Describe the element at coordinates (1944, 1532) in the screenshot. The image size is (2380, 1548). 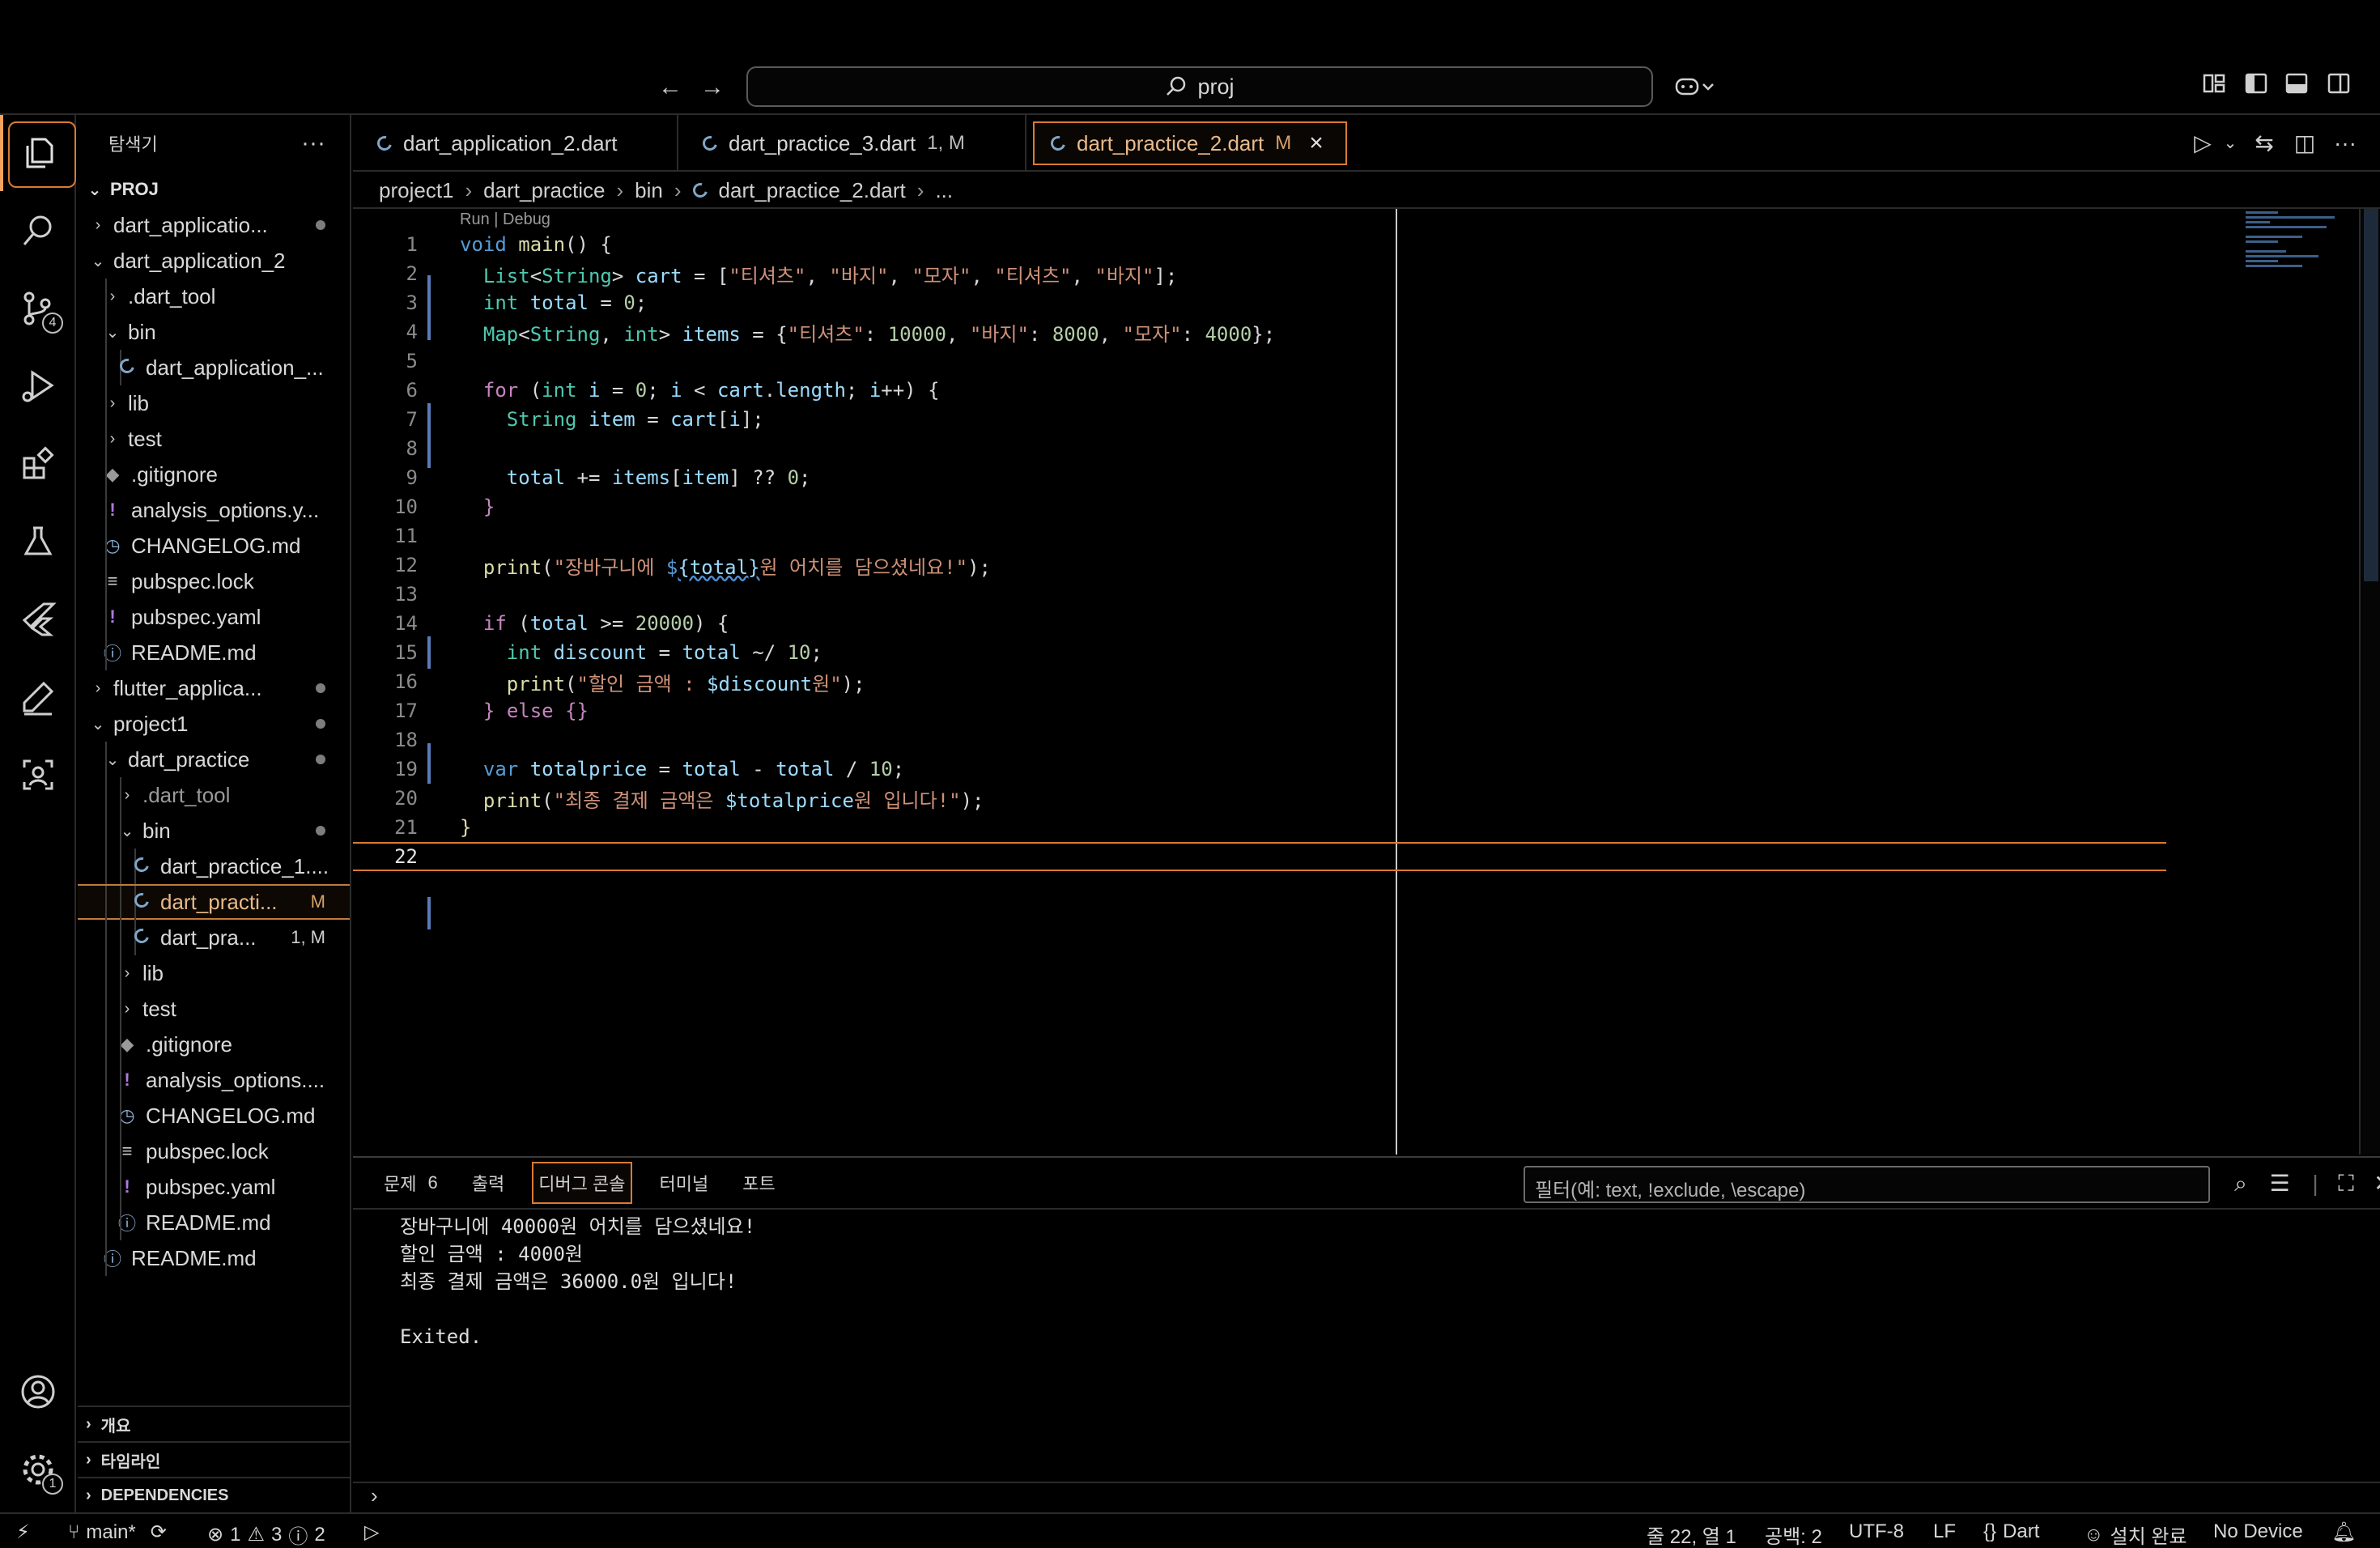
I see `end-of-line: LF` at that location.